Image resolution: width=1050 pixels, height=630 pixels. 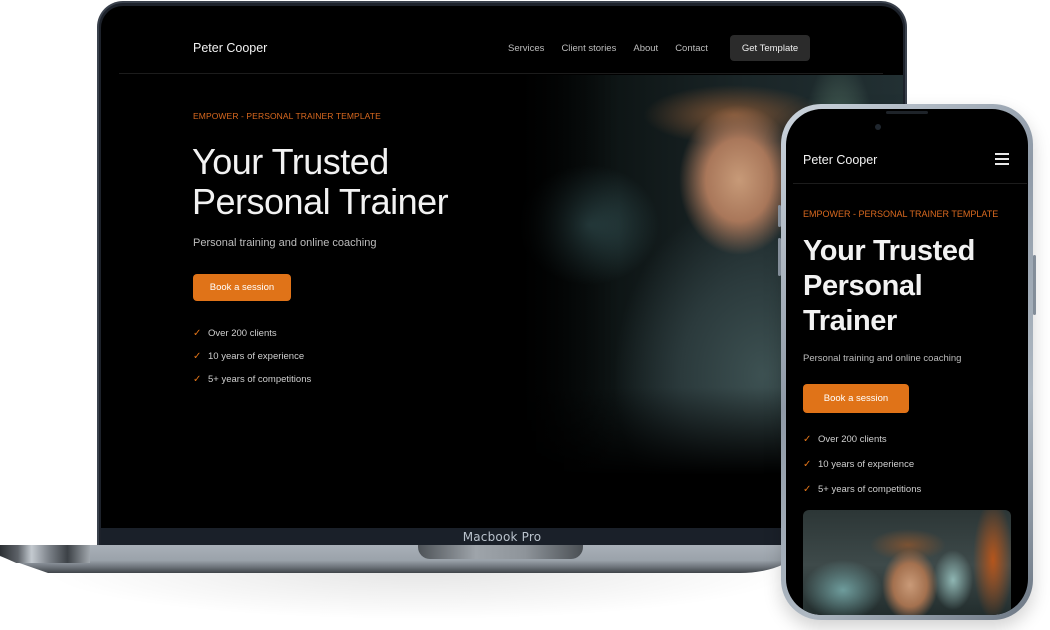 I want to click on brand-logo: Peter Cooper, so click(x=230, y=48).